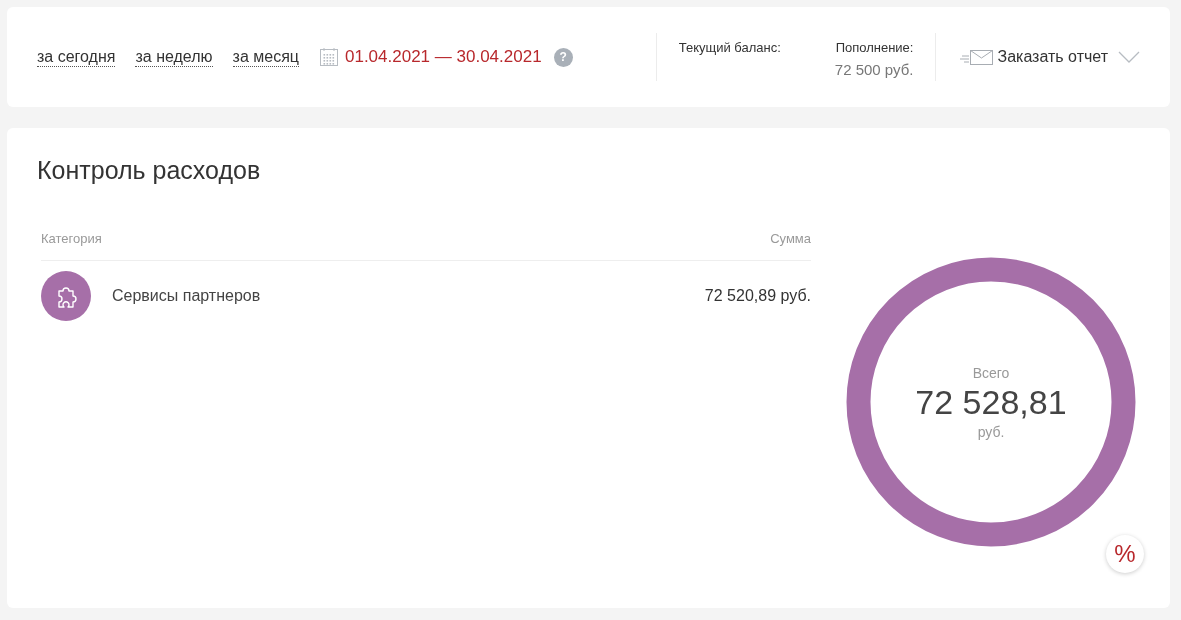 The width and height of the screenshot is (1181, 620). Describe the element at coordinates (874, 47) in the screenshot. I see `topup-label: Пополнение:` at that location.